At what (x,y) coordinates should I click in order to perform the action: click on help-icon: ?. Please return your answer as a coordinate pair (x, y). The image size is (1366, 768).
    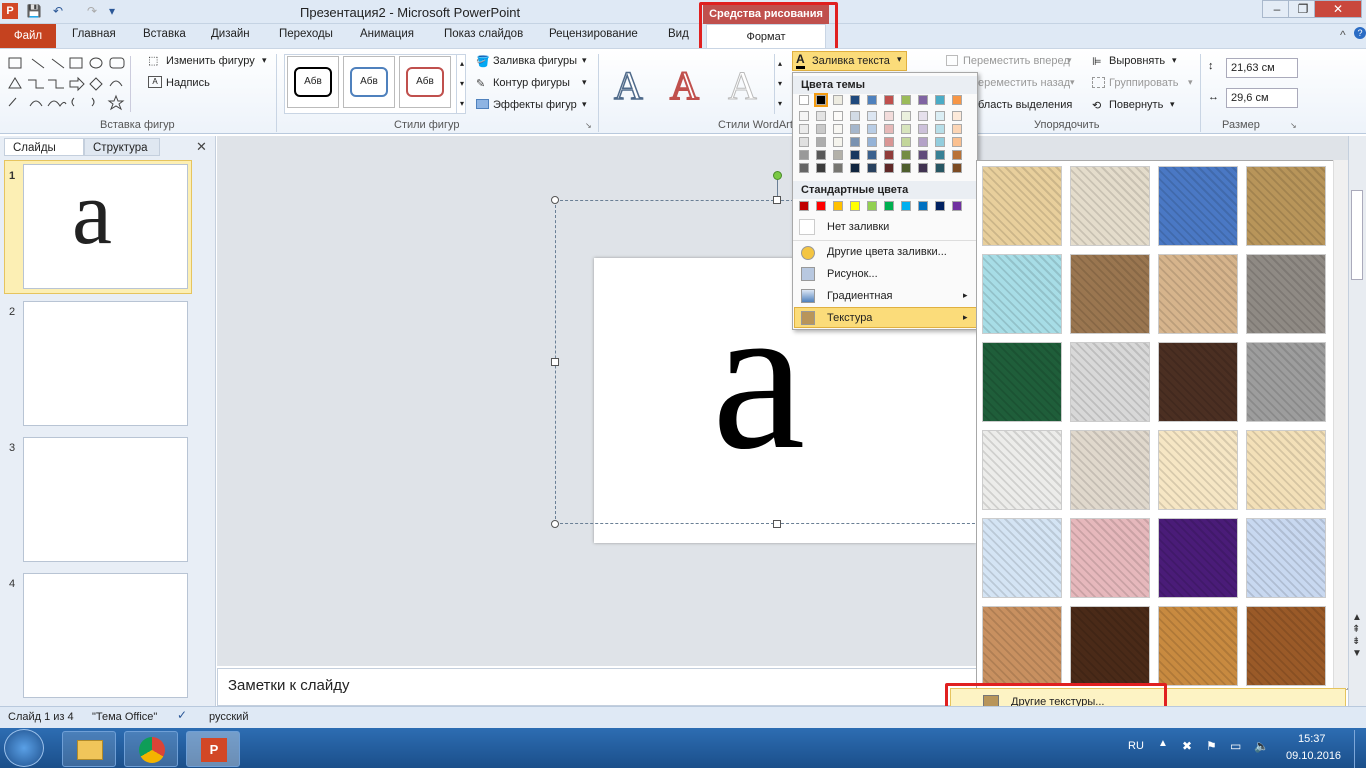
    Looking at the image, I should click on (1360, 33).